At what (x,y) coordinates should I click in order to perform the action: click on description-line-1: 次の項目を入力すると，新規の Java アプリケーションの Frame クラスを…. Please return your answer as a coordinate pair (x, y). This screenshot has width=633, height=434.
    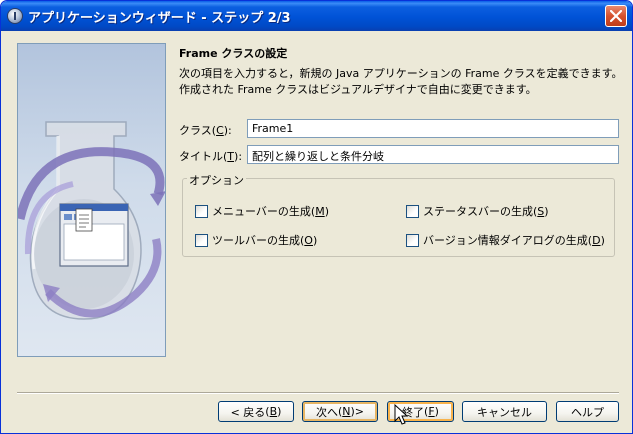
    Looking at the image, I should click on (401, 73).